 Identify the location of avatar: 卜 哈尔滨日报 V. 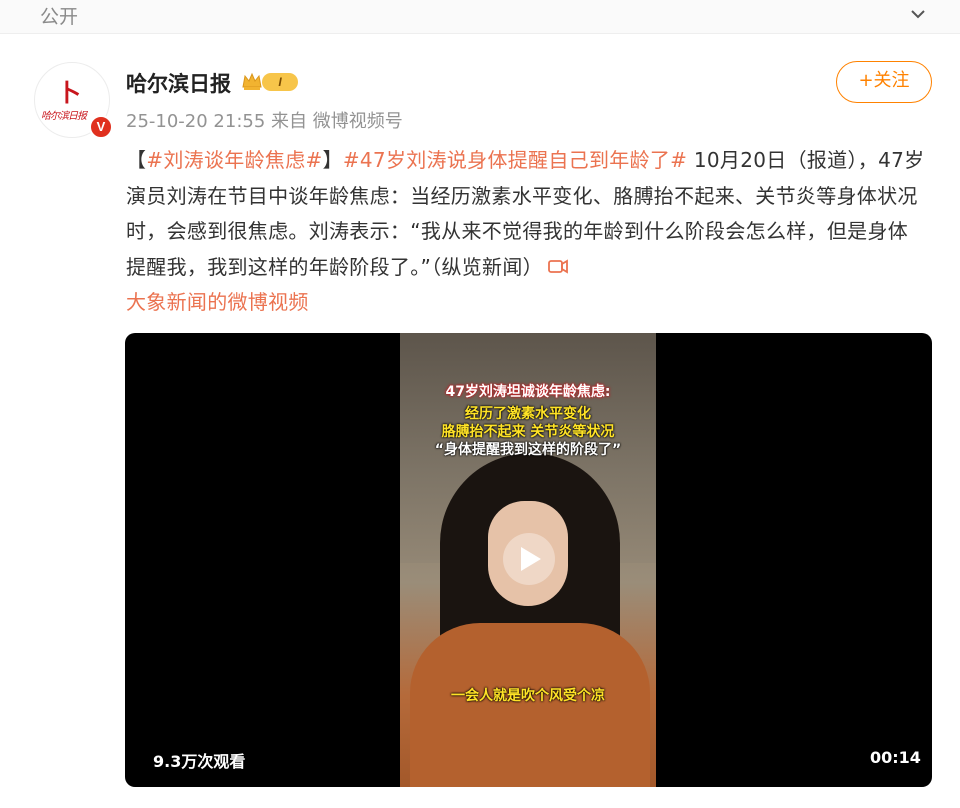
(73, 100).